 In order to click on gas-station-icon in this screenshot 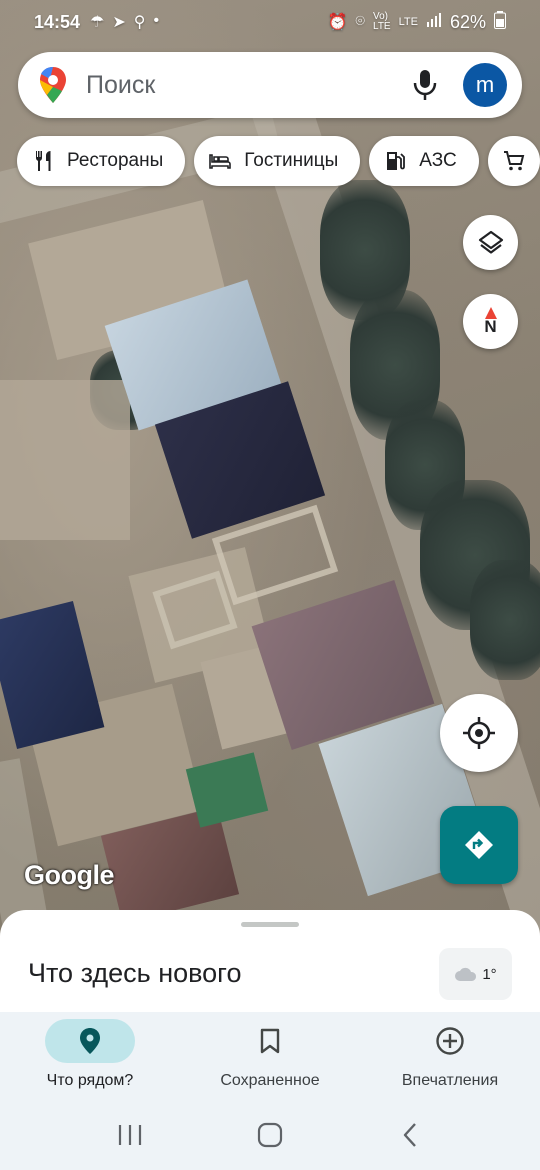, I will do `click(396, 161)`.